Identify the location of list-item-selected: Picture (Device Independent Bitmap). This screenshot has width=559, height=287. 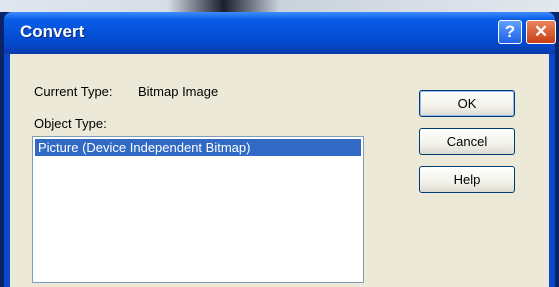
(198, 147).